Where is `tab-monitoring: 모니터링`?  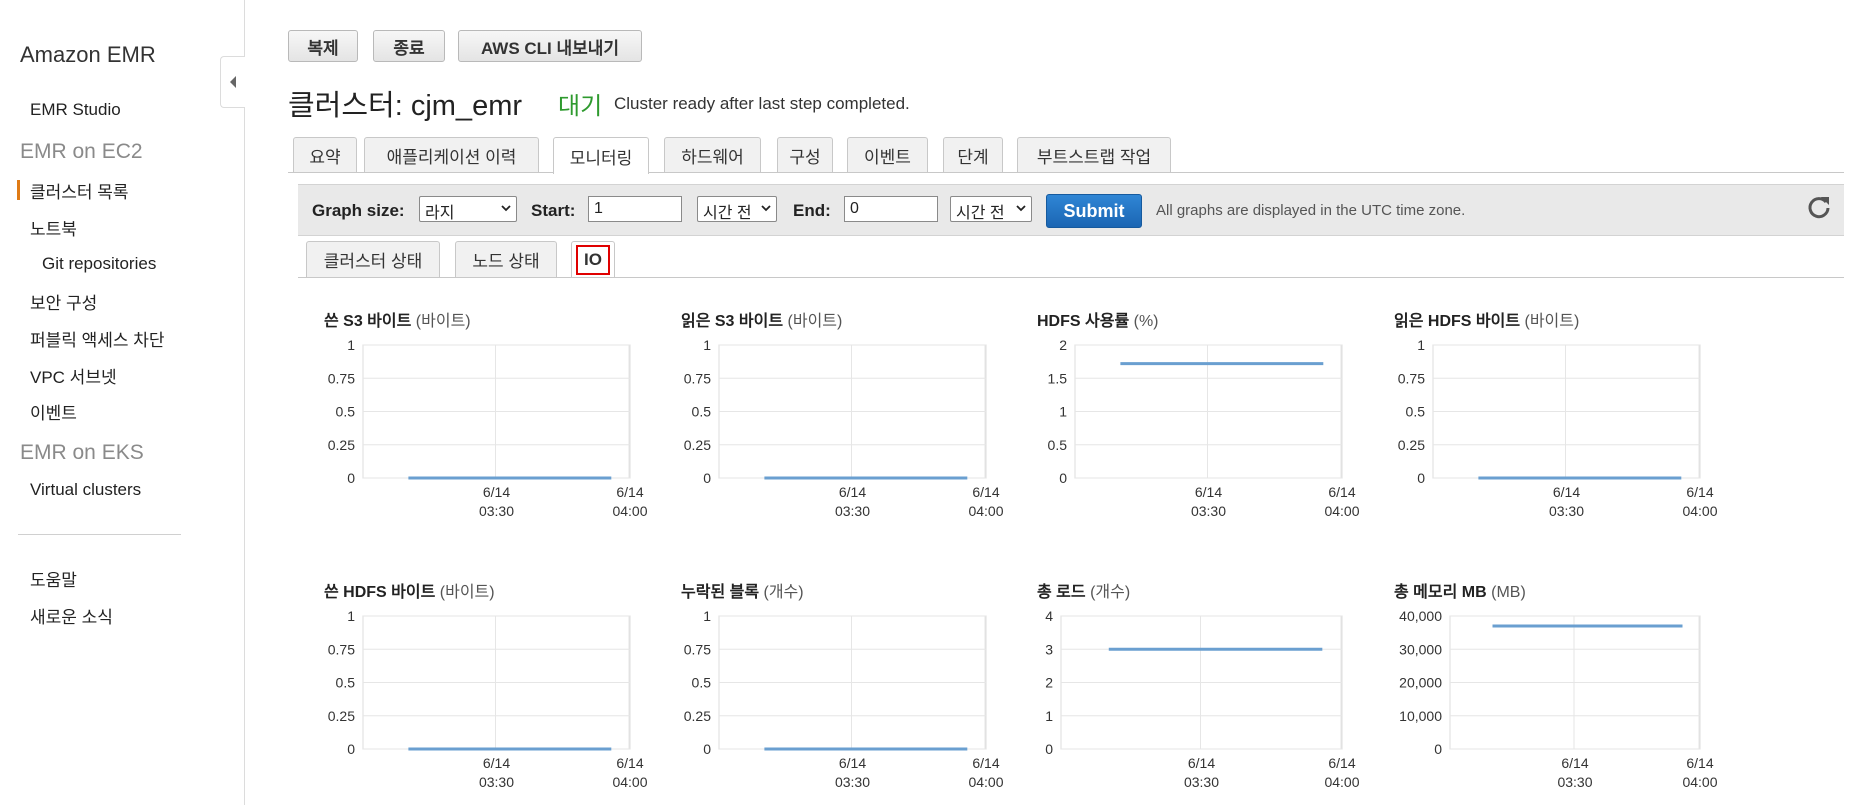 tab-monitoring: 모니터링 is located at coordinates (601, 155).